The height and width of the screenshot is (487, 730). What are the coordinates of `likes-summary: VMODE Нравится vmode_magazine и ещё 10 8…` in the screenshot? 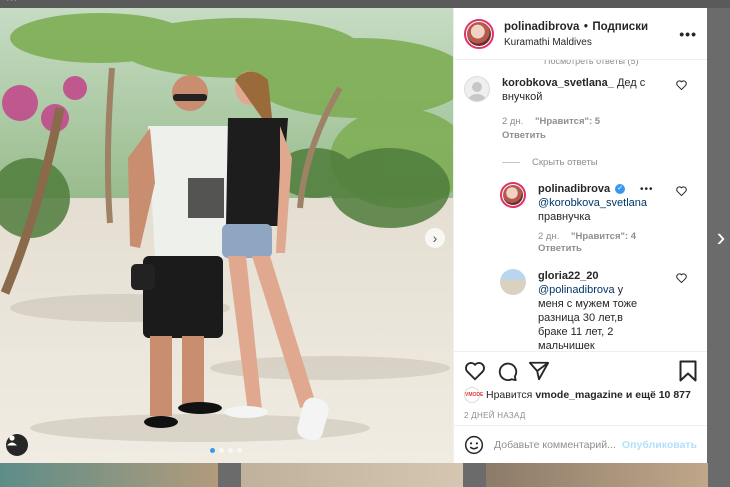 It's located at (580, 395).